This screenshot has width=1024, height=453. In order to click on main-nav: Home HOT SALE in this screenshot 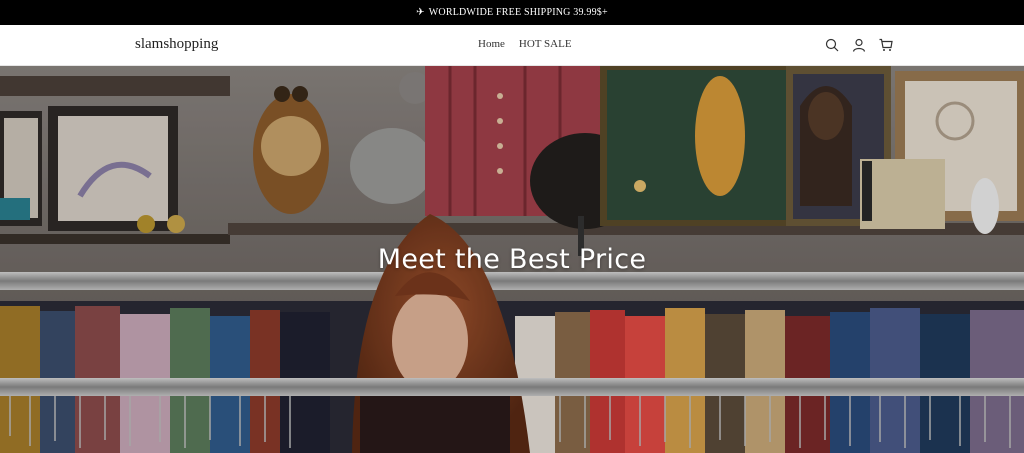, I will do `click(525, 44)`.